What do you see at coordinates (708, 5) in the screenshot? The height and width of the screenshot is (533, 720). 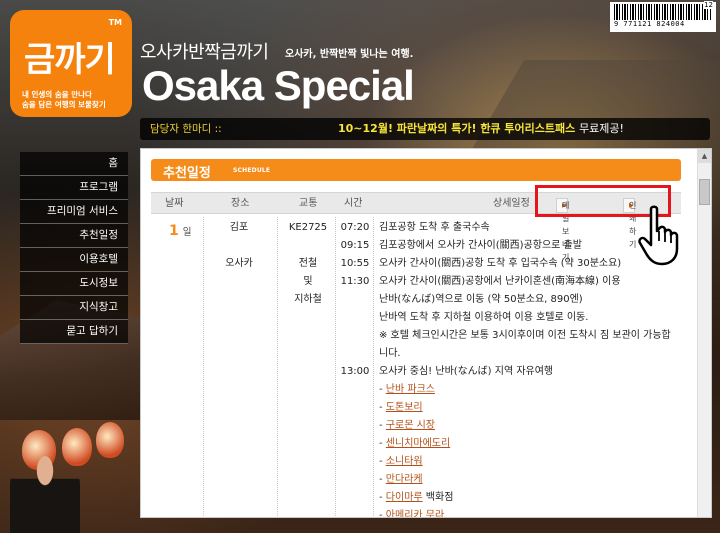 I see `barcode-issue-number: 12` at bounding box center [708, 5].